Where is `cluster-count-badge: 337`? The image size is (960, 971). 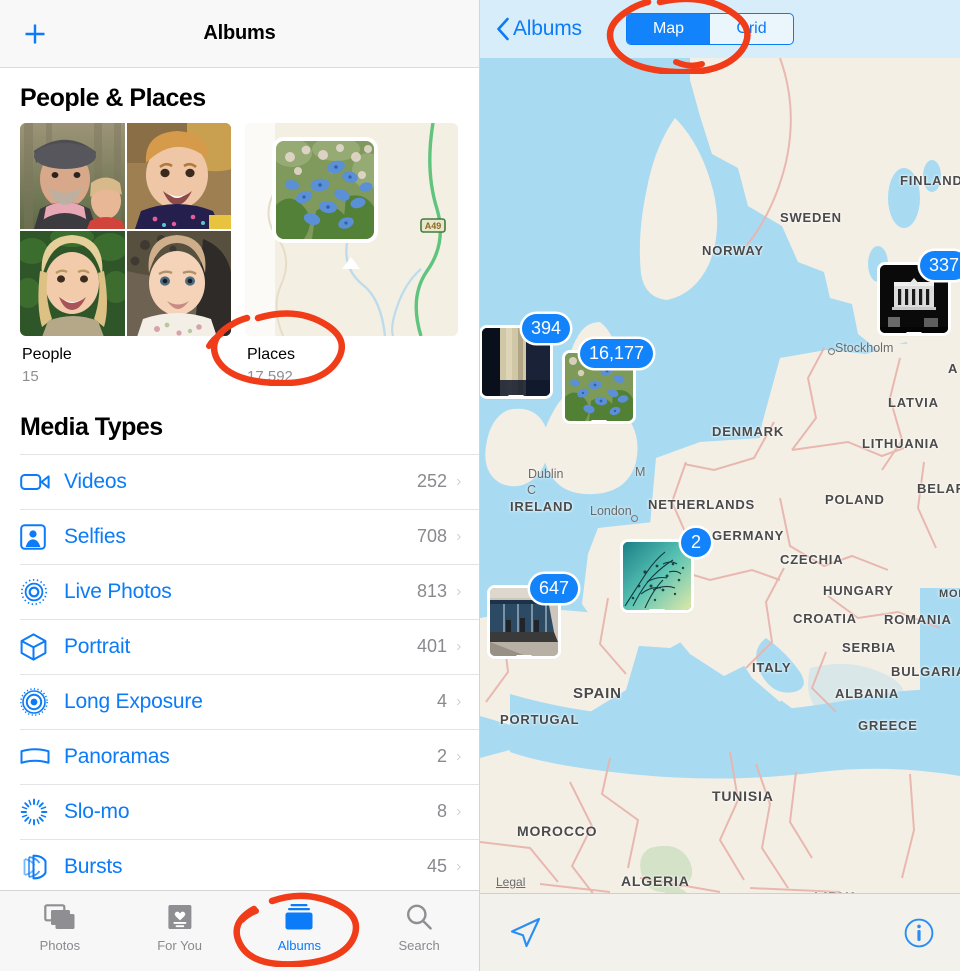 cluster-count-badge: 337 is located at coordinates (939, 265).